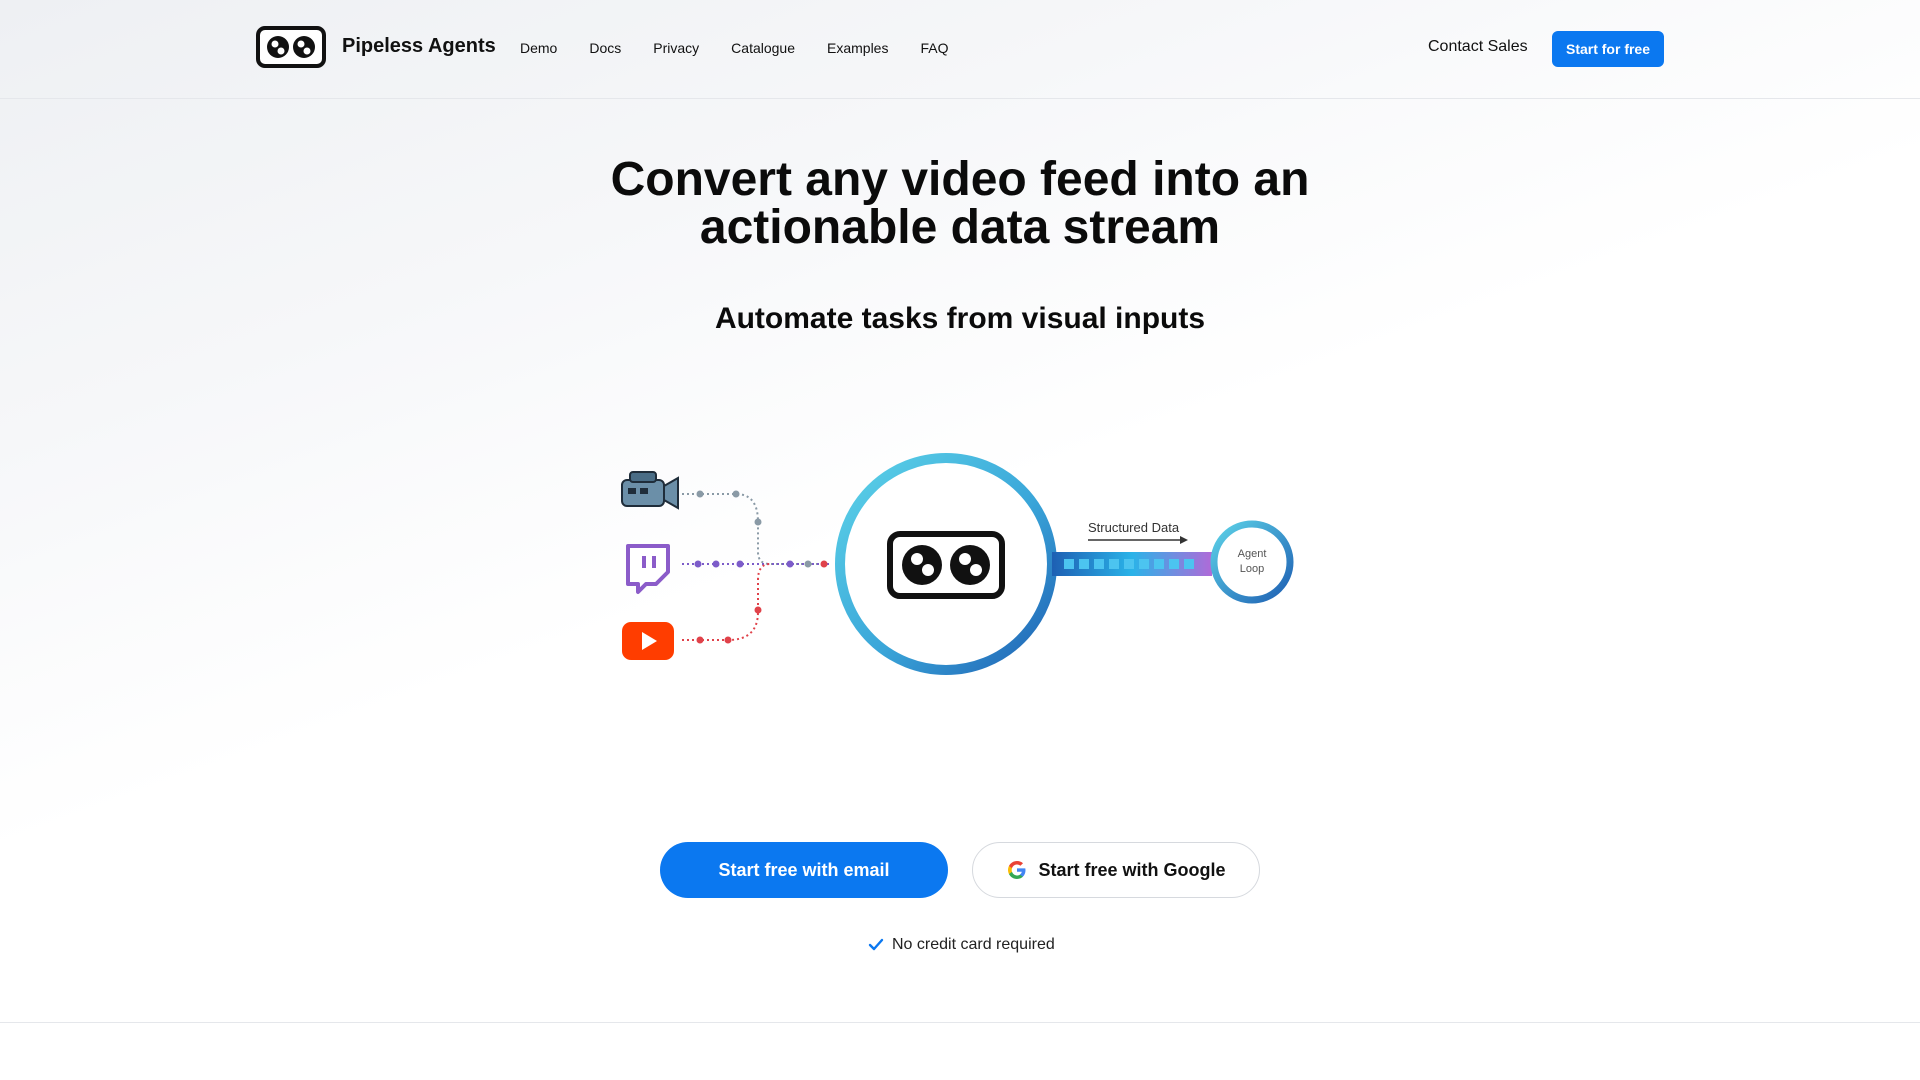 The height and width of the screenshot is (1080, 1920). I want to click on nav-demo: Demo, so click(538, 48).